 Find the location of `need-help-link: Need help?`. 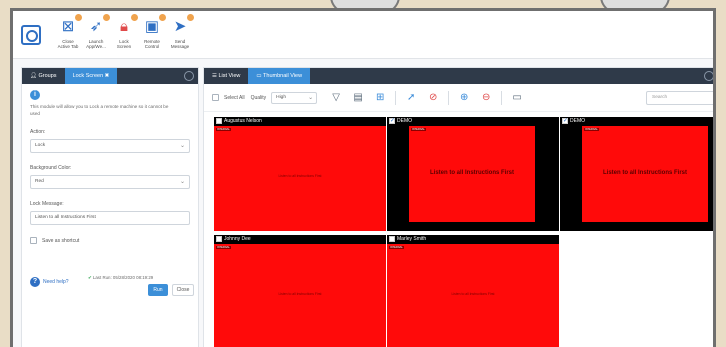

need-help-link: Need help? is located at coordinates (56, 282).